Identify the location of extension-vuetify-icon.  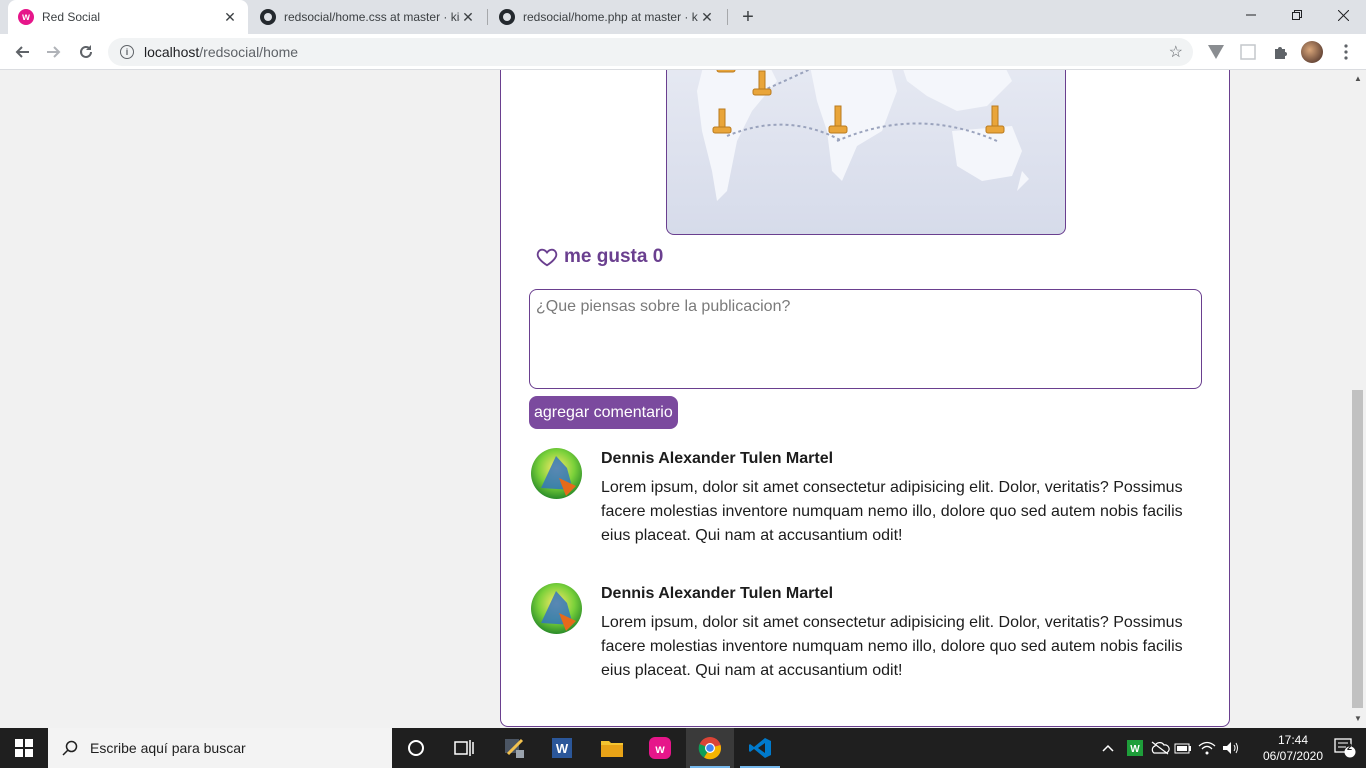
(1216, 52).